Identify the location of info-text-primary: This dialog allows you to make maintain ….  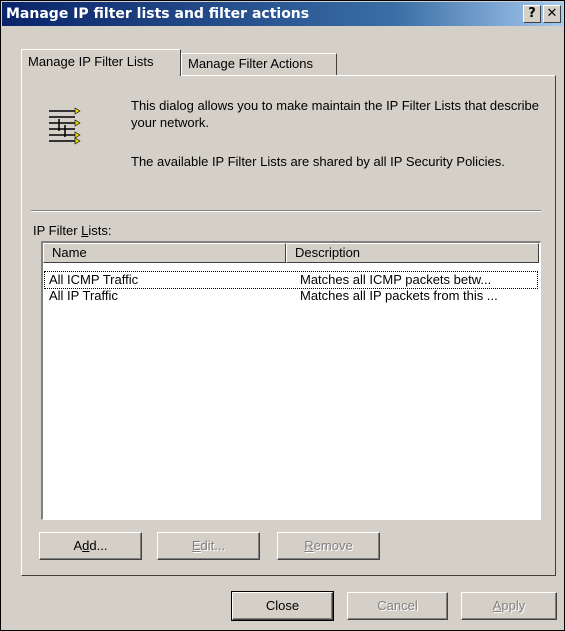
(335, 114).